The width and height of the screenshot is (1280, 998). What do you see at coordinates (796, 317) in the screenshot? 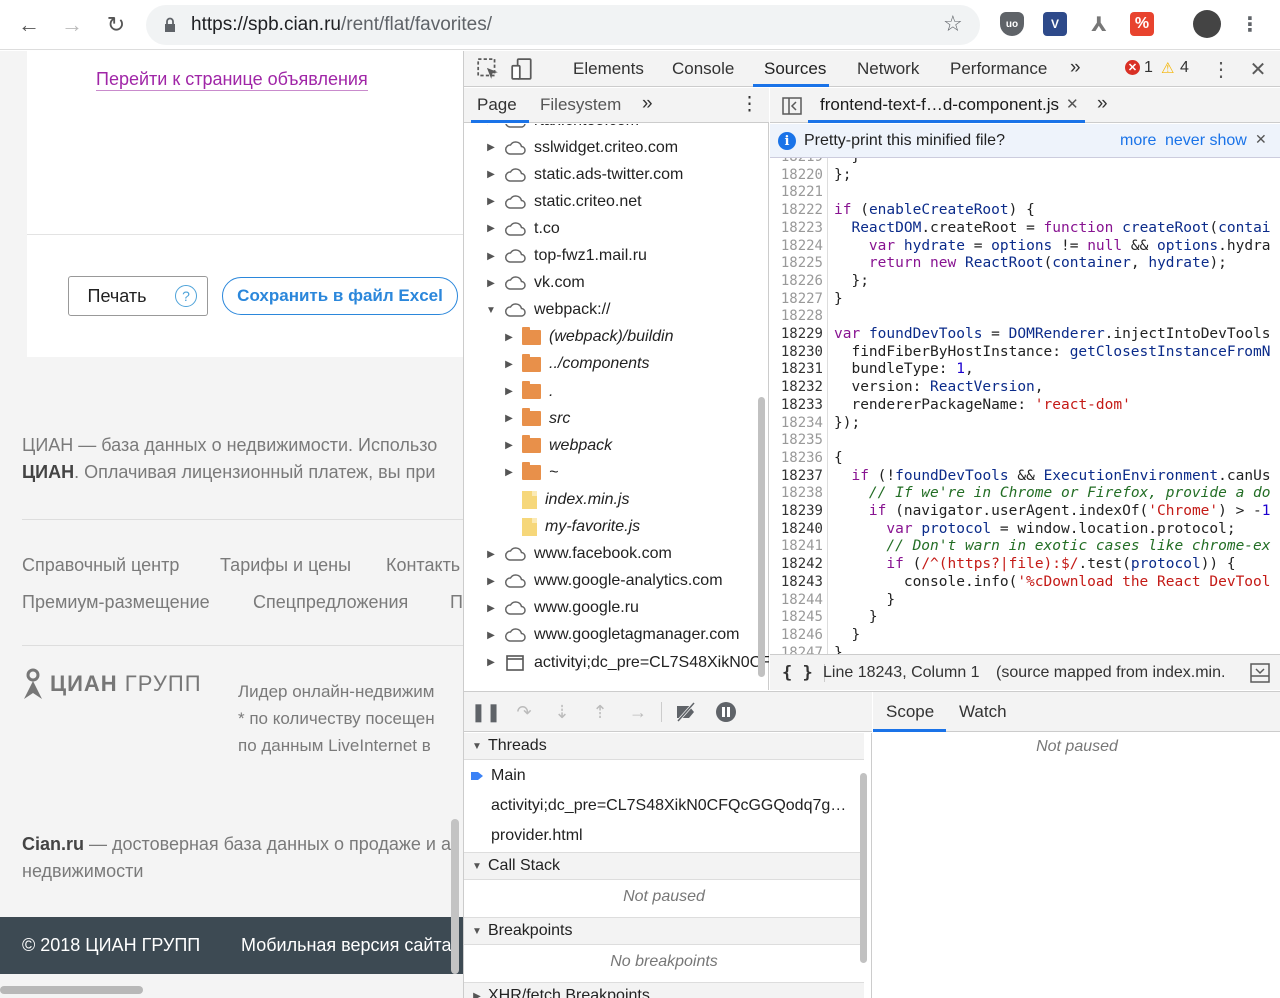
I see `line-number: 18228` at bounding box center [796, 317].